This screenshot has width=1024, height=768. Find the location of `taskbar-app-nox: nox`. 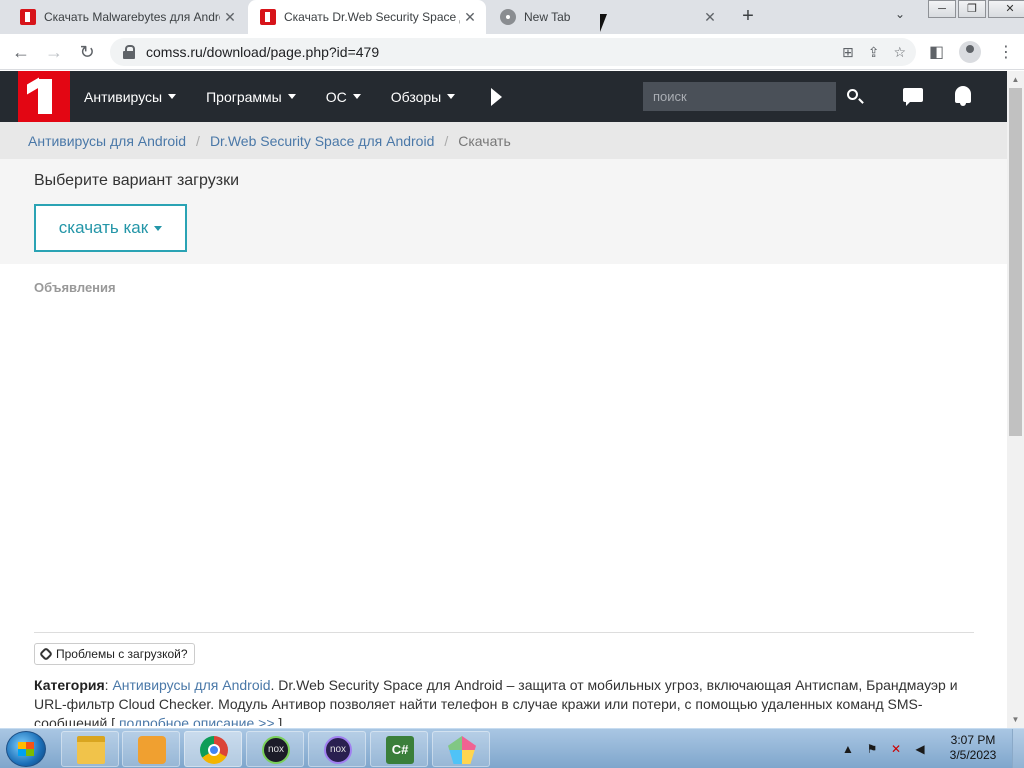

taskbar-app-nox: nox is located at coordinates (275, 749).